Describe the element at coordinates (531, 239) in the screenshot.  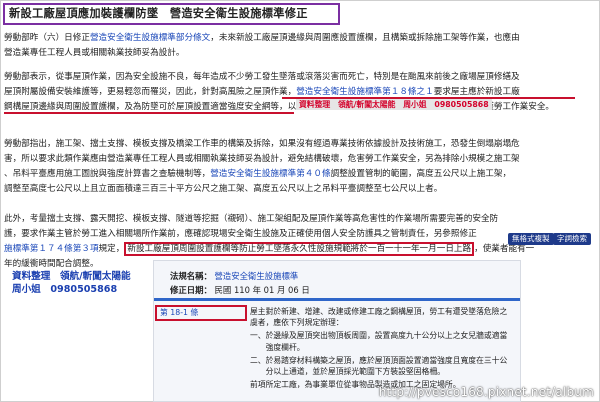
I see `copy-unformatted-button: 無格式複製` at that location.